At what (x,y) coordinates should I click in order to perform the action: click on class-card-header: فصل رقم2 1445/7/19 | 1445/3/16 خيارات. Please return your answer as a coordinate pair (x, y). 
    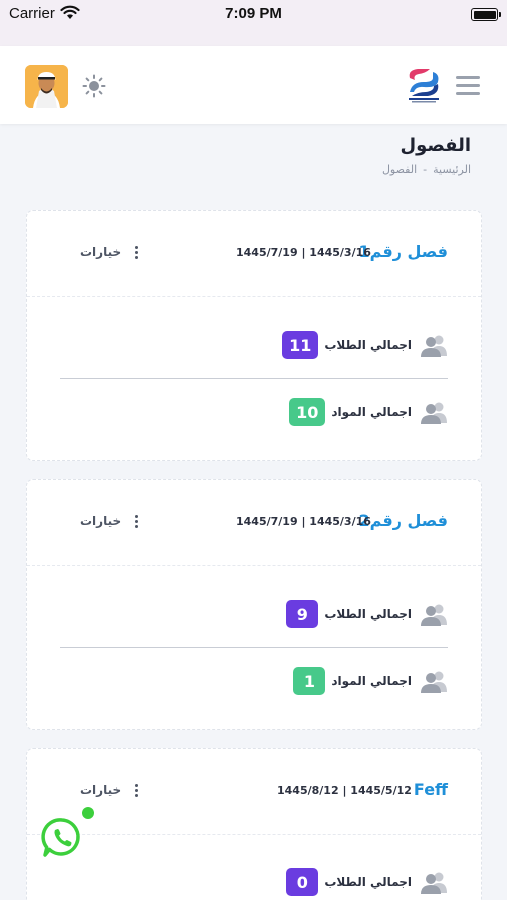
    Looking at the image, I should click on (254, 523).